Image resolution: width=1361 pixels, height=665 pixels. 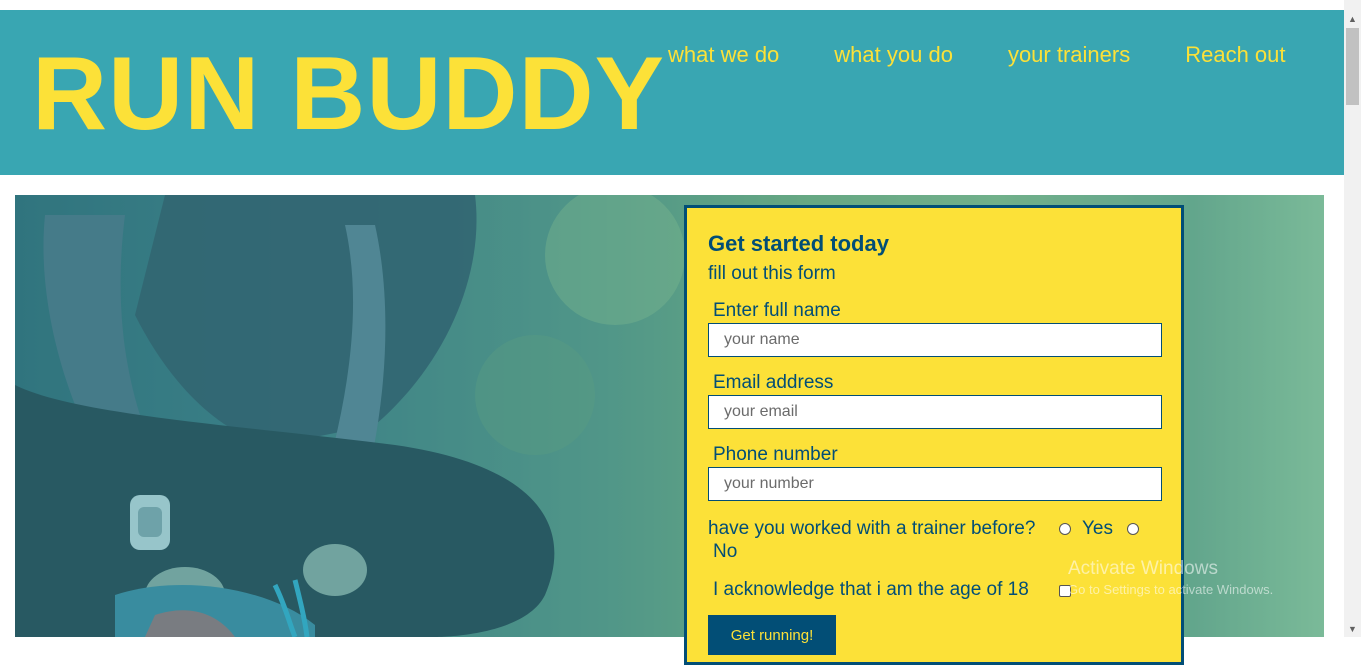 I want to click on top-strip, so click(x=672, y=5).